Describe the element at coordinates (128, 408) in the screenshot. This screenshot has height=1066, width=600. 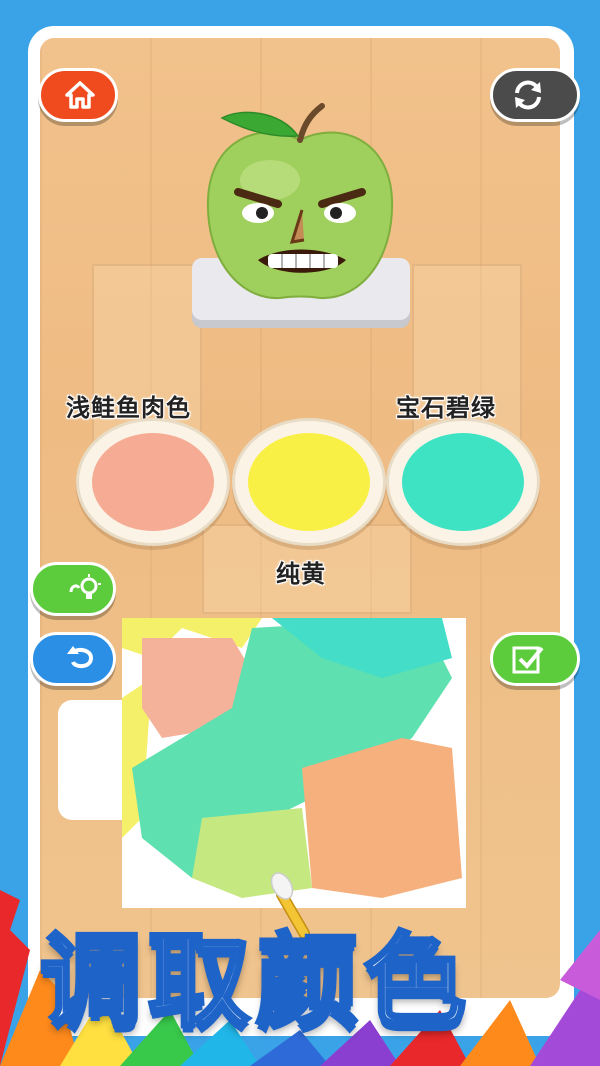
I see `swatch-label-salmon: 浅鲑鱼肉色` at that location.